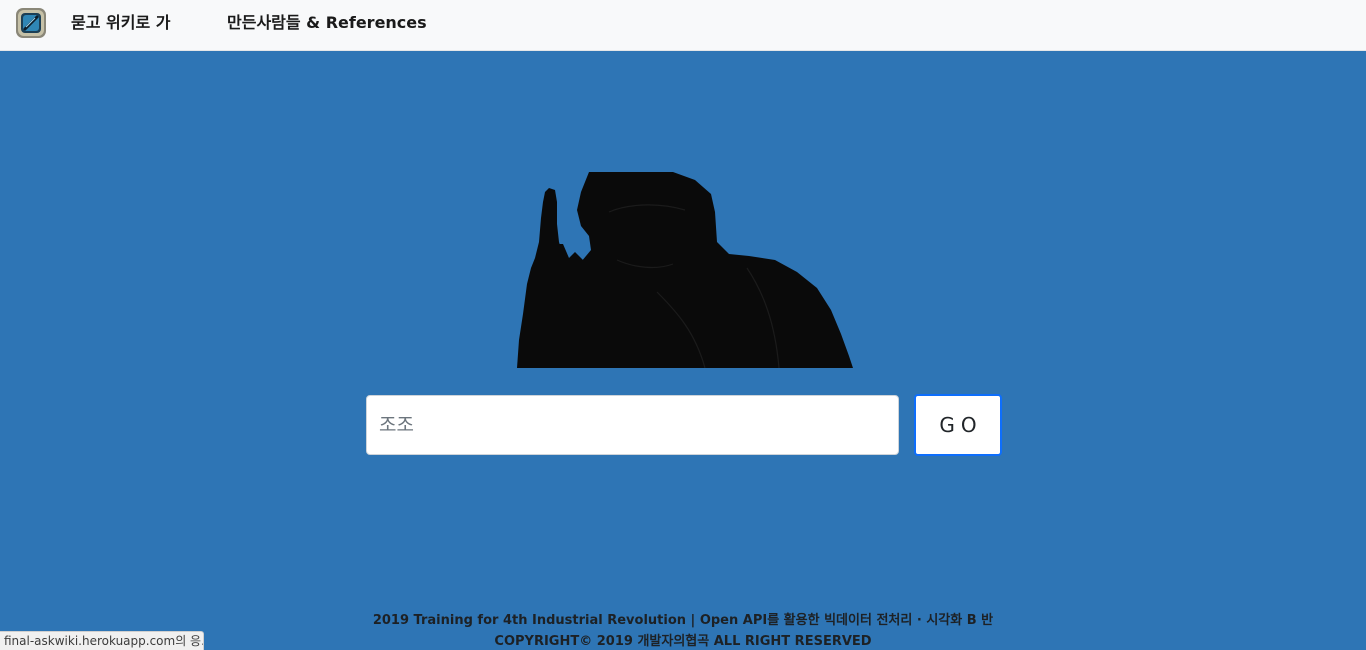 The height and width of the screenshot is (650, 1366). What do you see at coordinates (958, 425) in the screenshot?
I see `go-button: GO` at bounding box center [958, 425].